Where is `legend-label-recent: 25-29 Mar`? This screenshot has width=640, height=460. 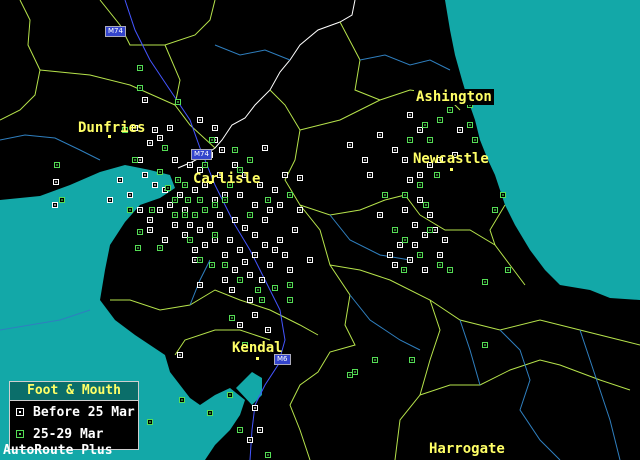
legend-label-recent: 25-29 Mar is located at coordinates (68, 434).